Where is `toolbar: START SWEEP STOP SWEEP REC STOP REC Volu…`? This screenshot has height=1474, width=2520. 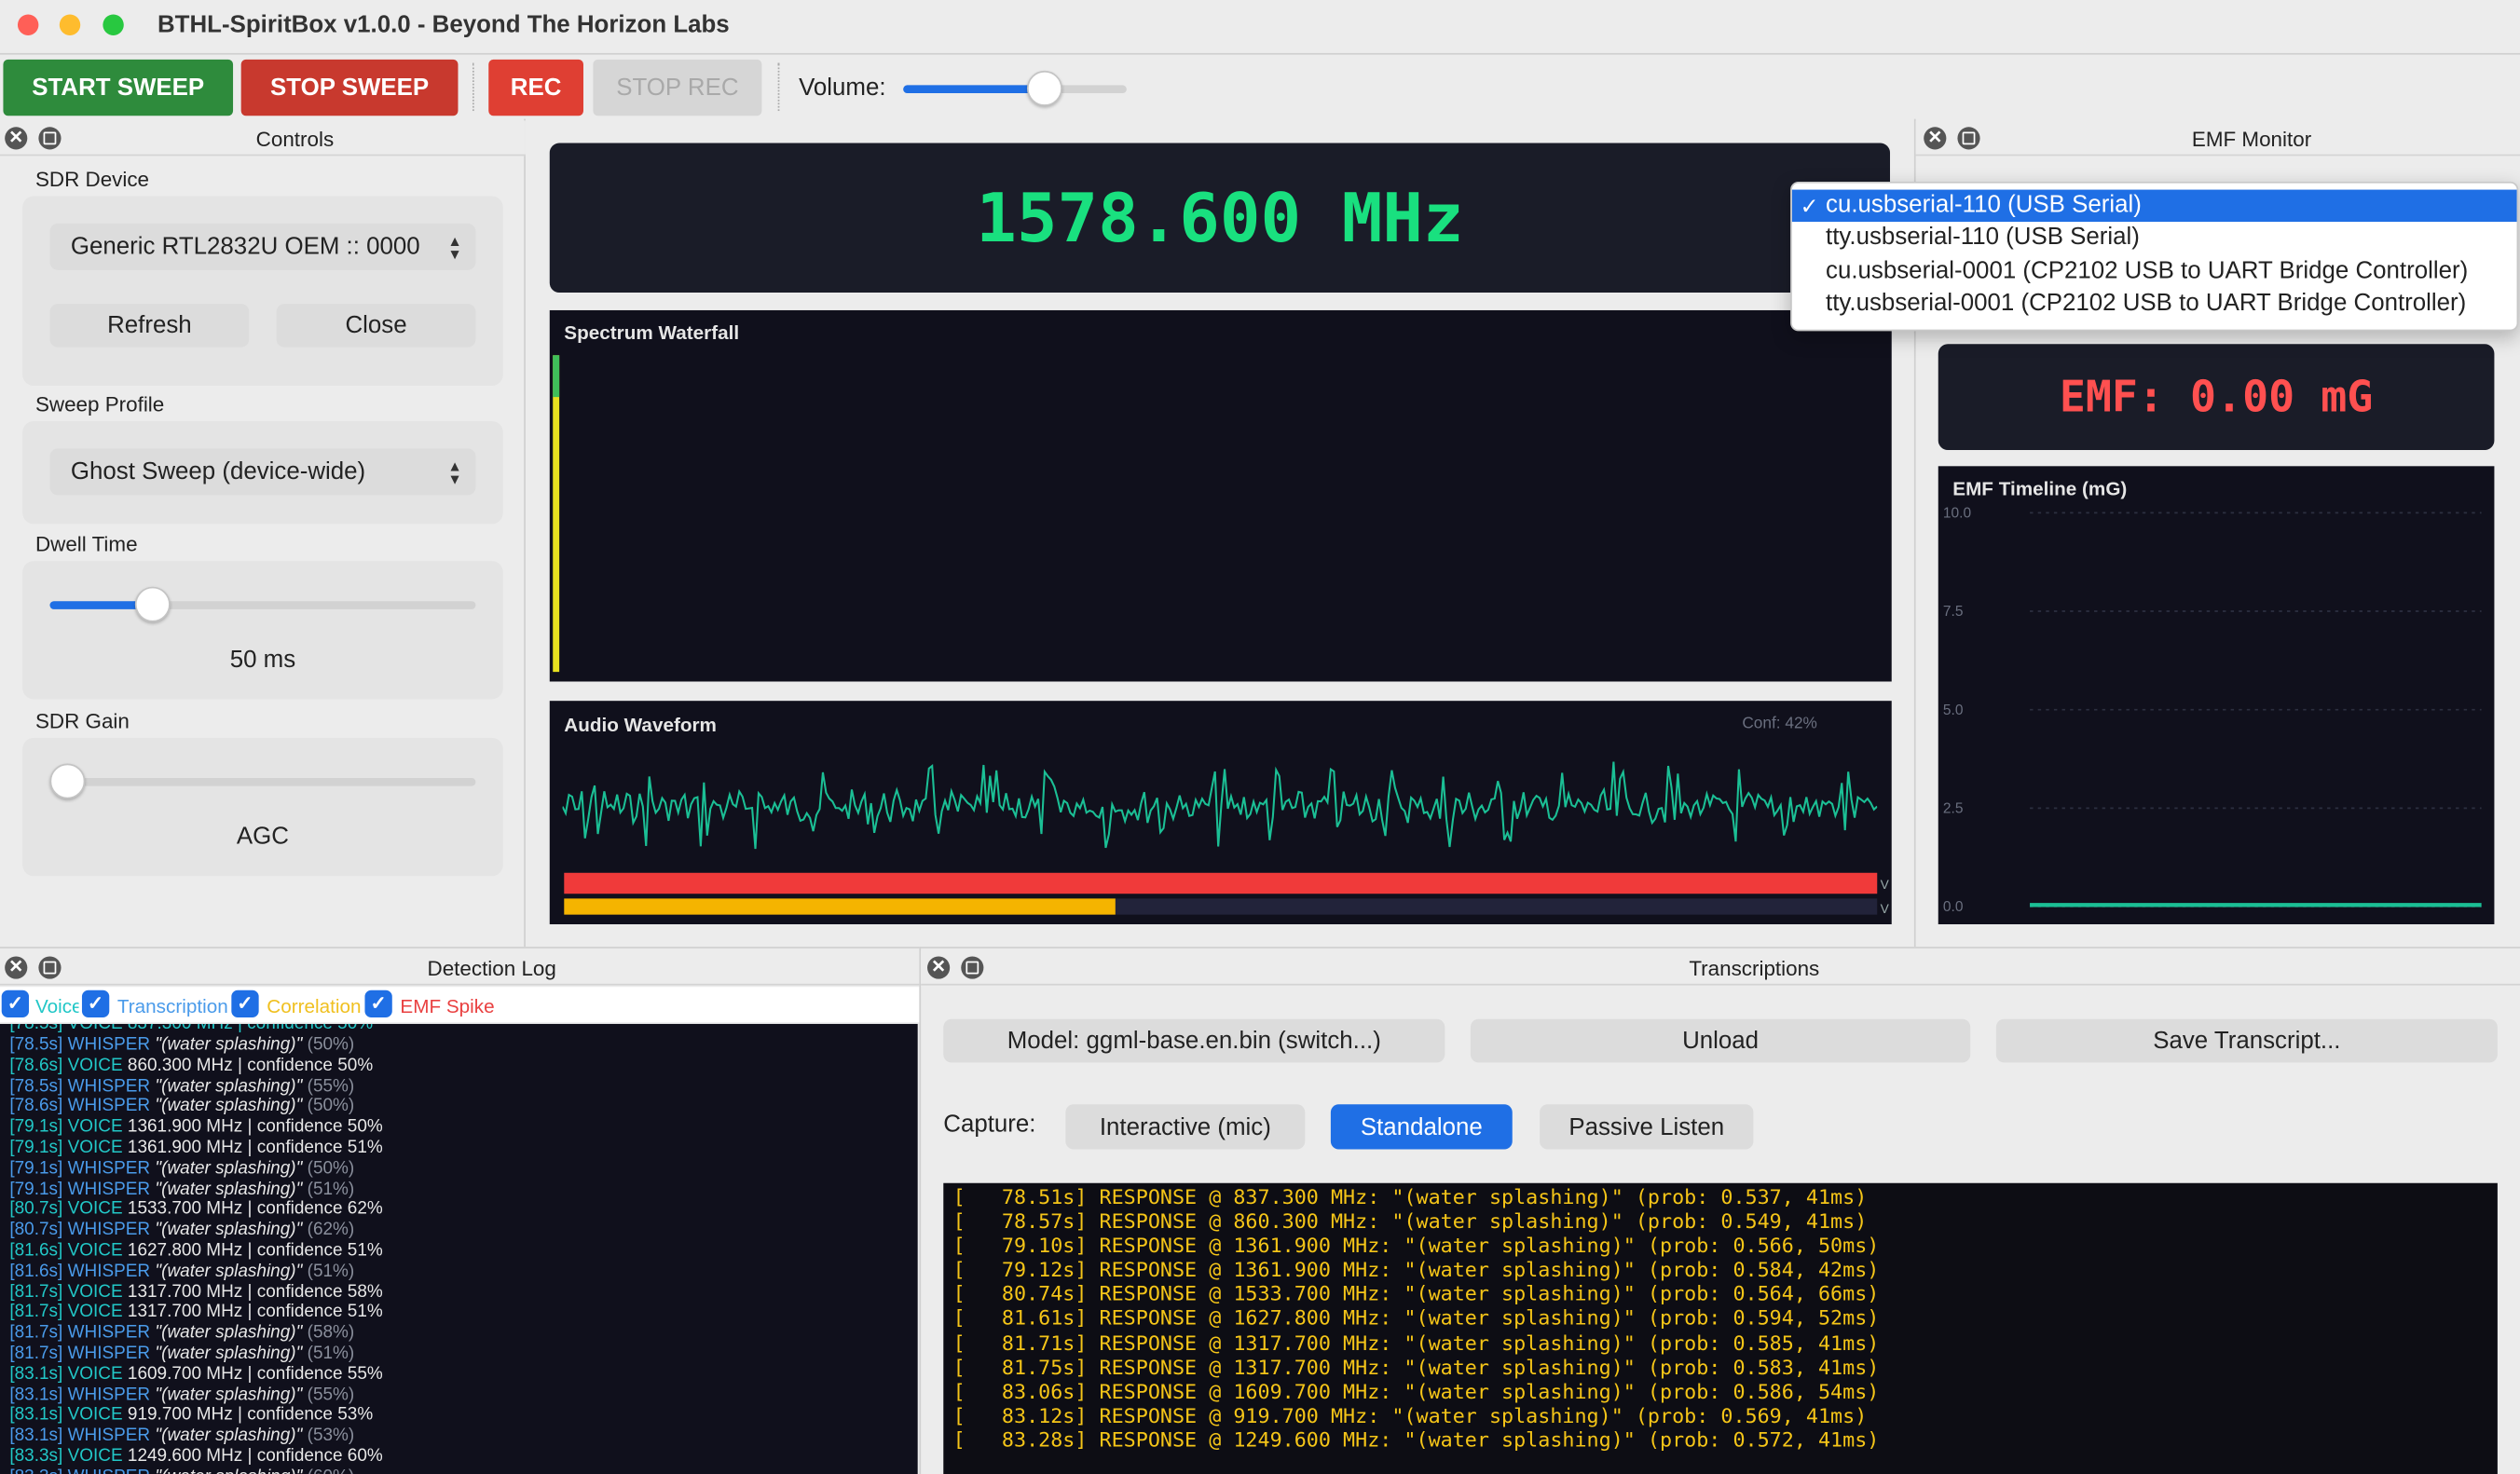
toolbar: START SWEEP STOP SWEEP REC STOP REC Volu… is located at coordinates (1260, 84).